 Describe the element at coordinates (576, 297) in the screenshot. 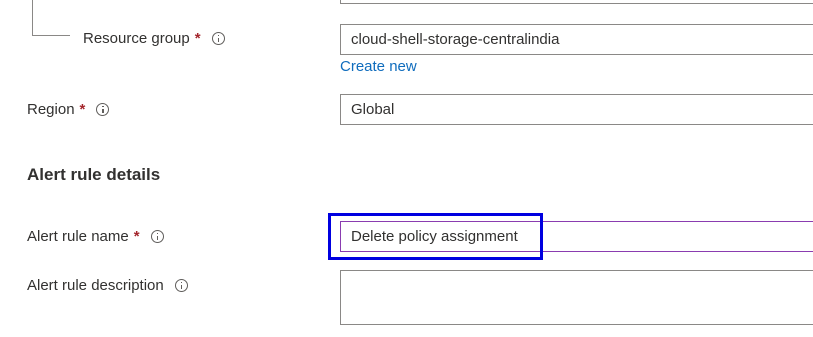

I see `alert-rule-description-textarea` at that location.